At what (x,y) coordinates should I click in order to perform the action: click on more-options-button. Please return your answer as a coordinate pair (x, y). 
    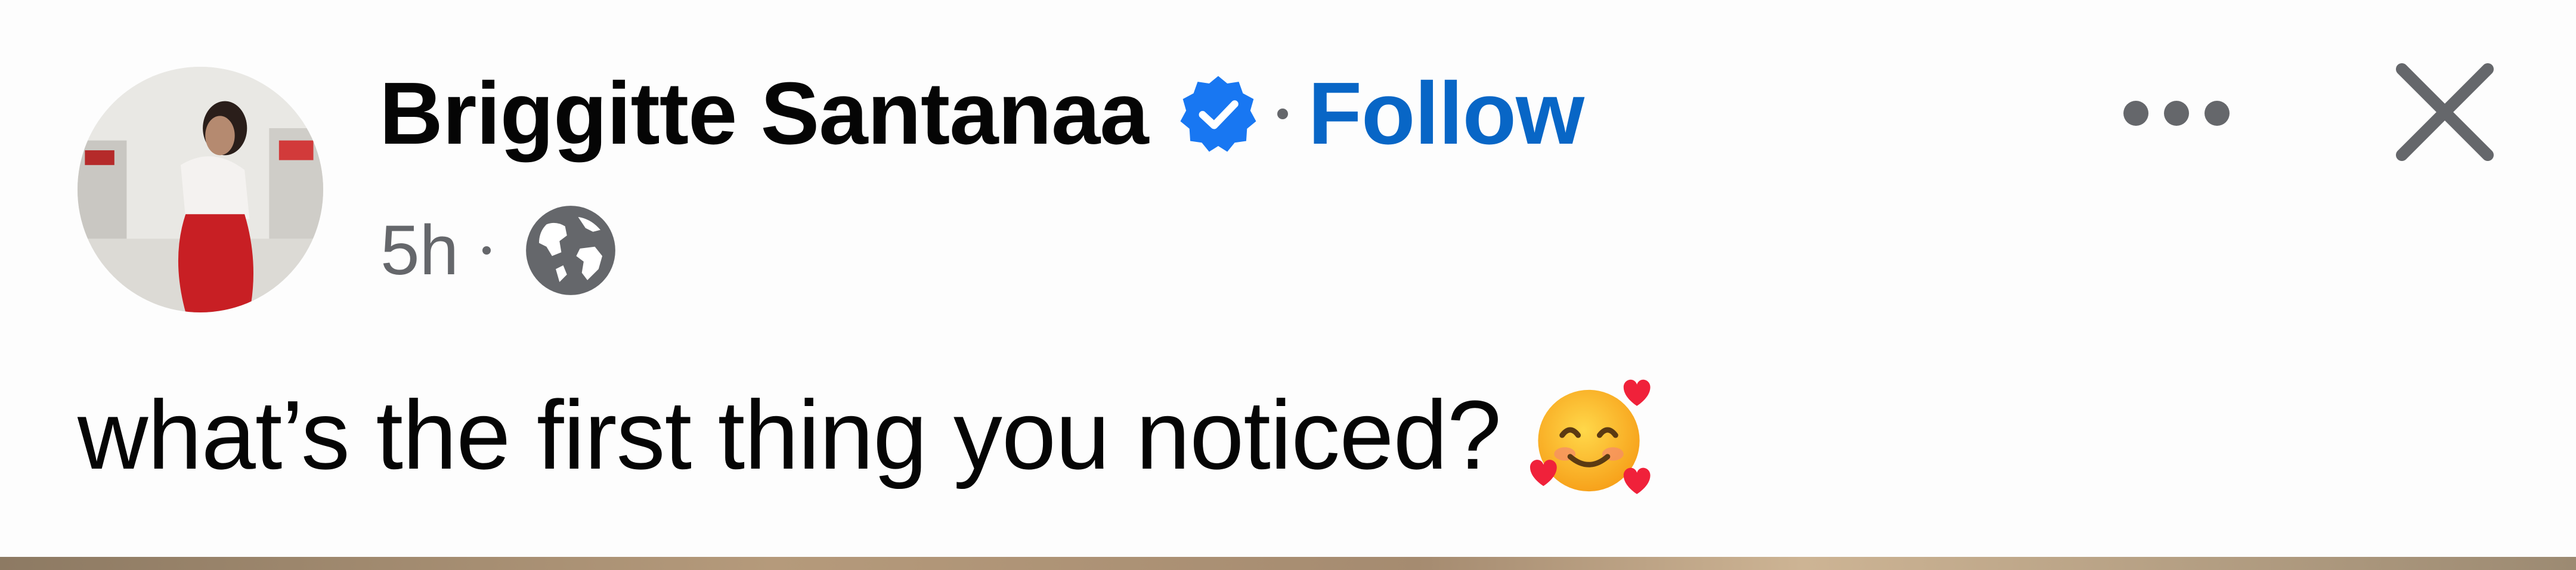
    Looking at the image, I should click on (2176, 113).